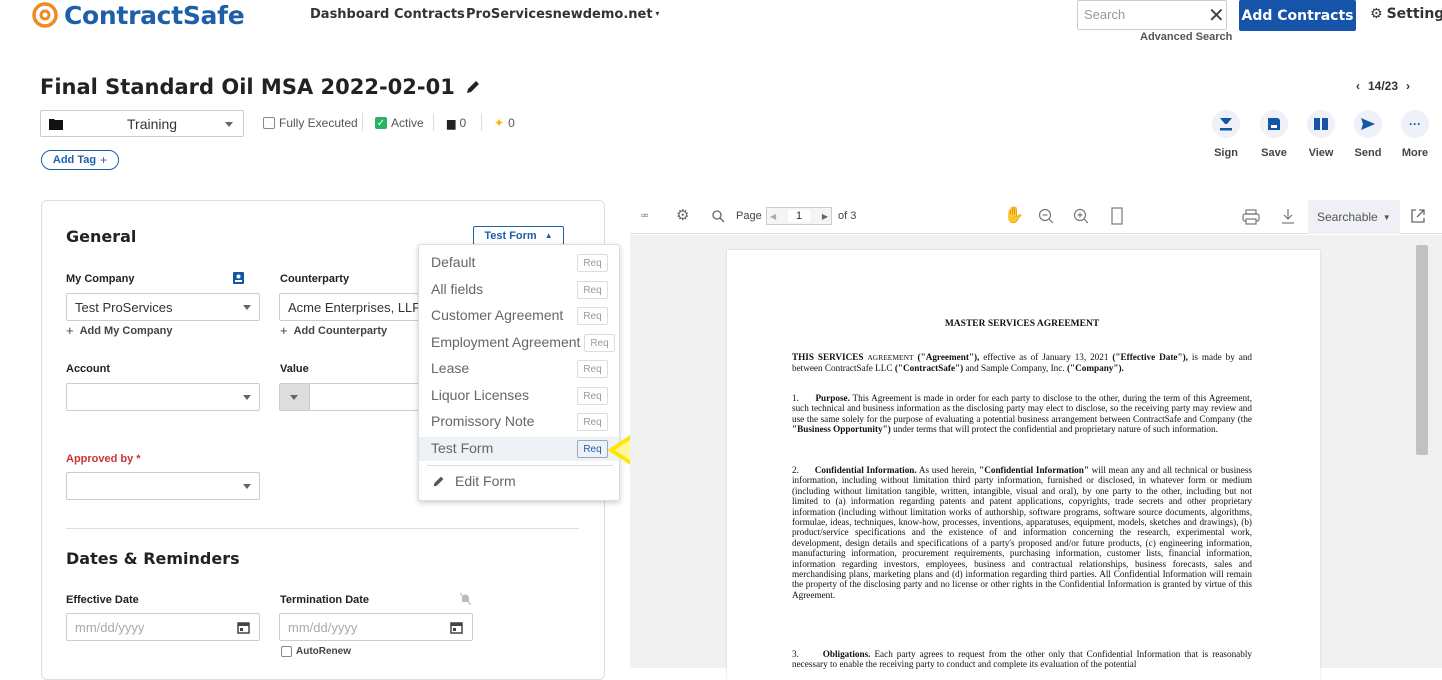 This screenshot has height=680, width=1442. I want to click on dropdown-item-label: Default, so click(453, 262).